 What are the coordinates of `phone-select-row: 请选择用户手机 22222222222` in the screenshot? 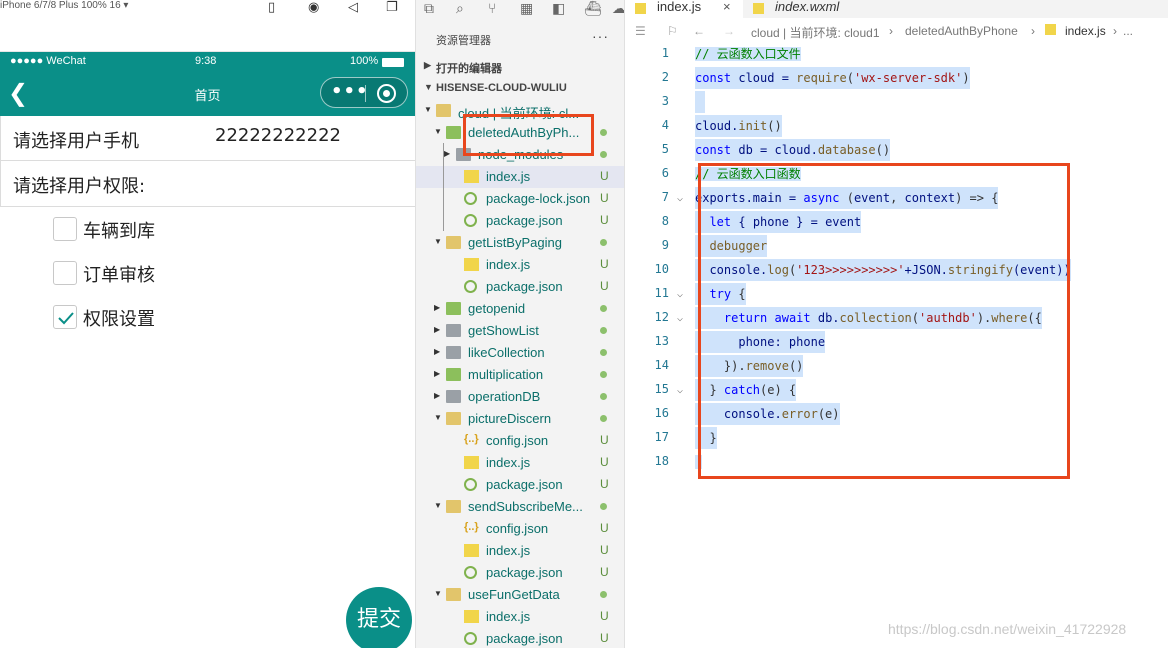 It's located at (207, 138).